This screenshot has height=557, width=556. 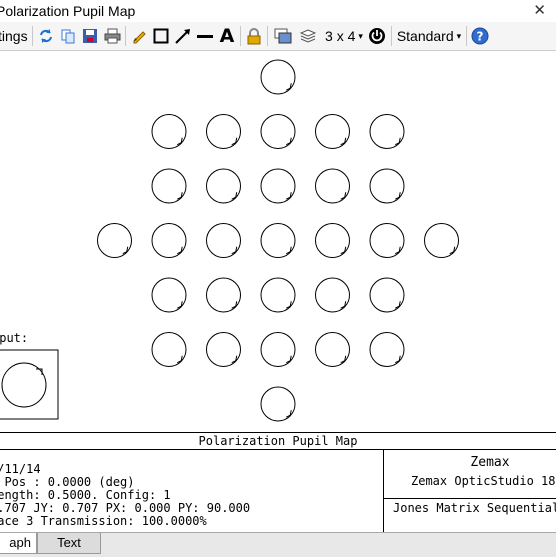 I want to click on tab-graph: aph, so click(x=18, y=543).